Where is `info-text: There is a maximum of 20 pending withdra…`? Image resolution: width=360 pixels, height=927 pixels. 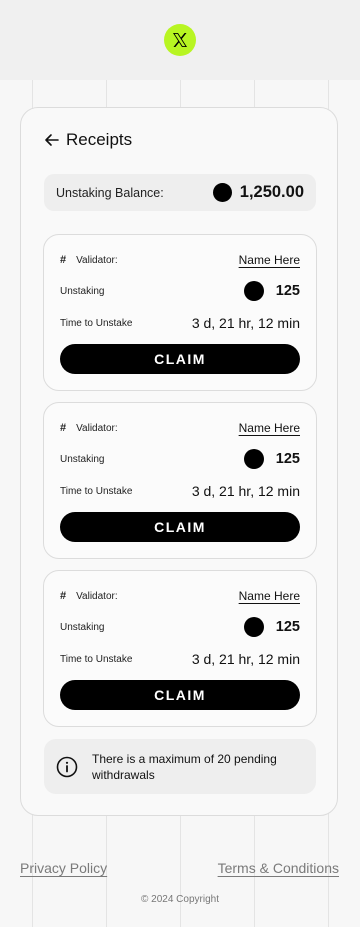 info-text: There is a maximum of 20 pending withdra… is located at coordinates (184, 766).